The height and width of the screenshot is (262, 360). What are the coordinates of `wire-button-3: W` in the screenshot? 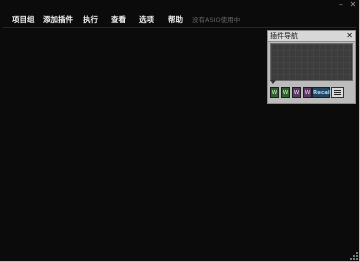 It's located at (296, 92).